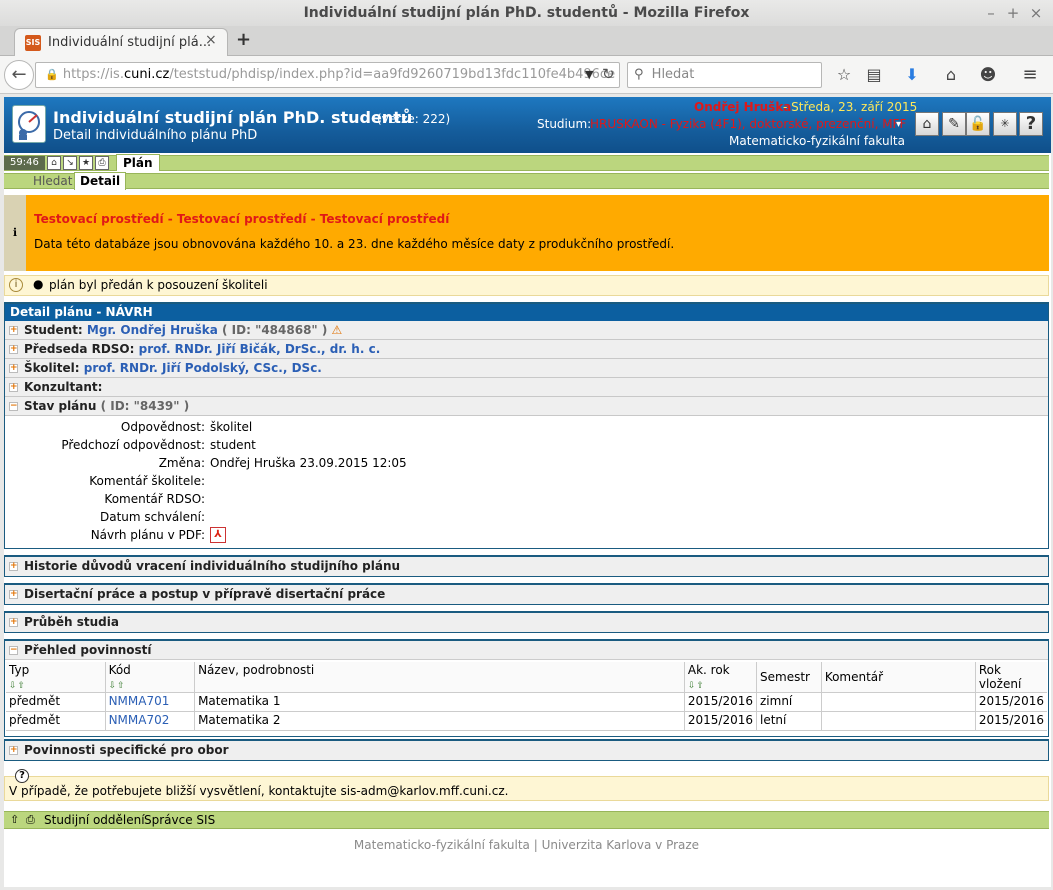 The image size is (1053, 890). Describe the element at coordinates (158, 285) in the screenshot. I see `notice-text: plán byl předán k posouzení školiteli` at that location.